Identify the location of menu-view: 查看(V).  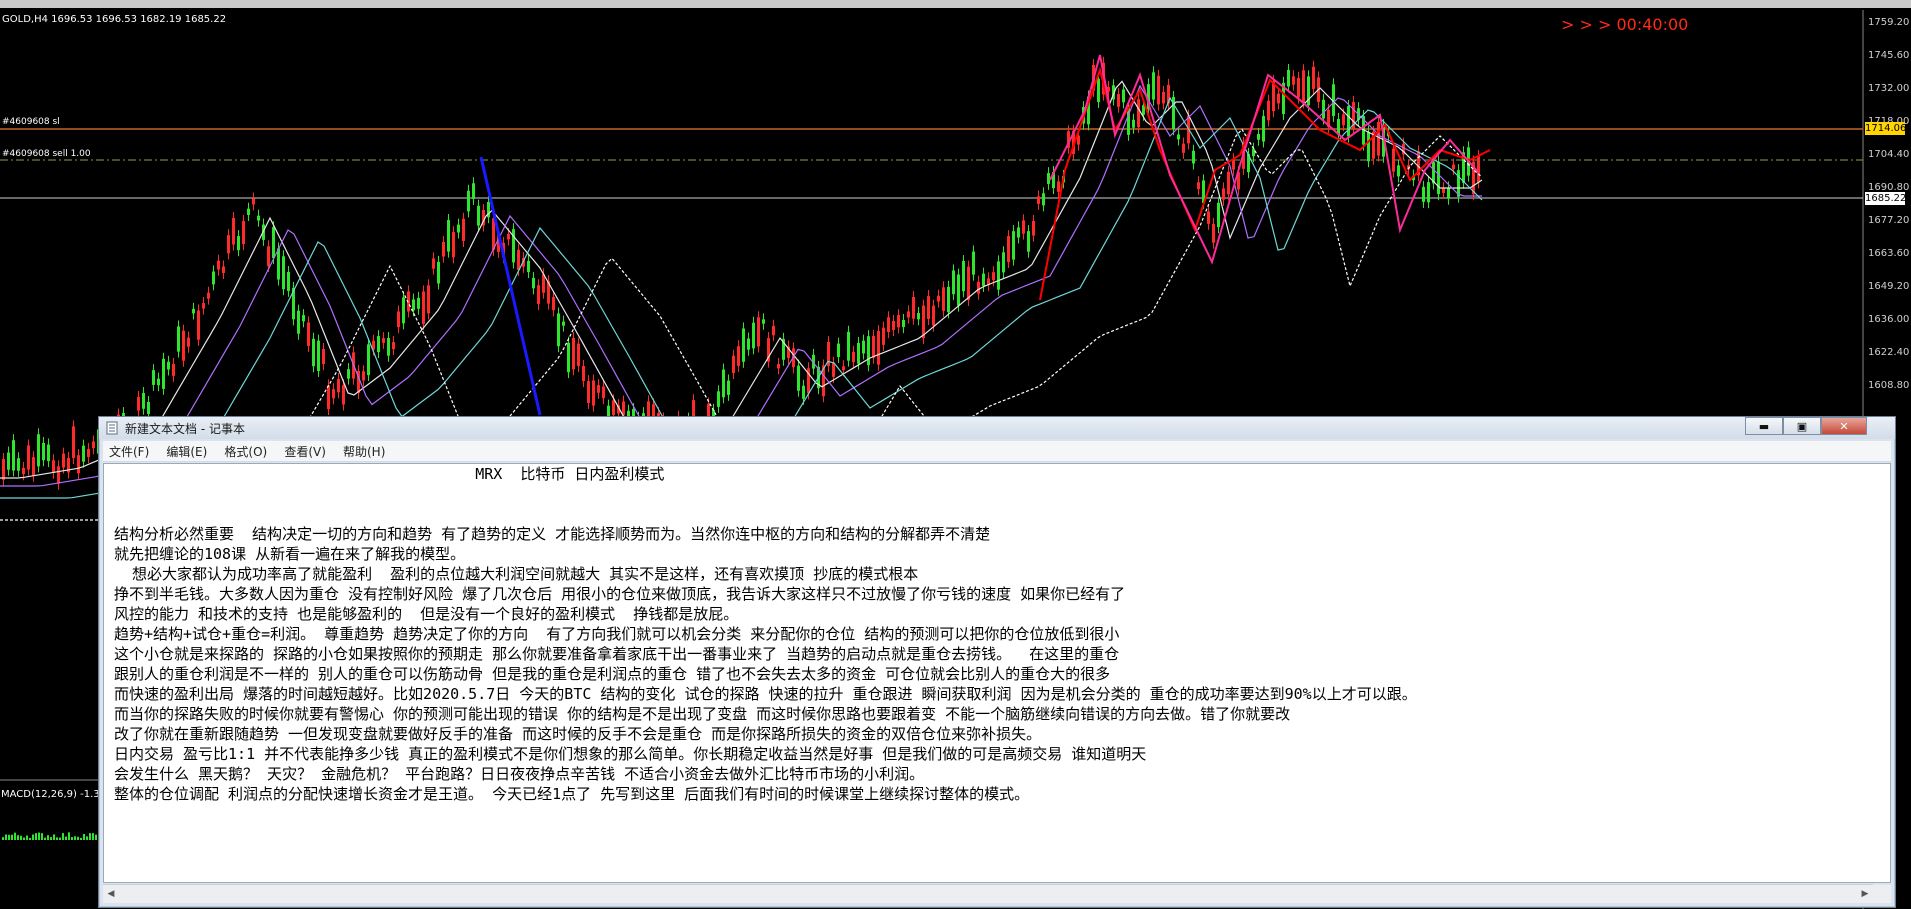
(305, 452).